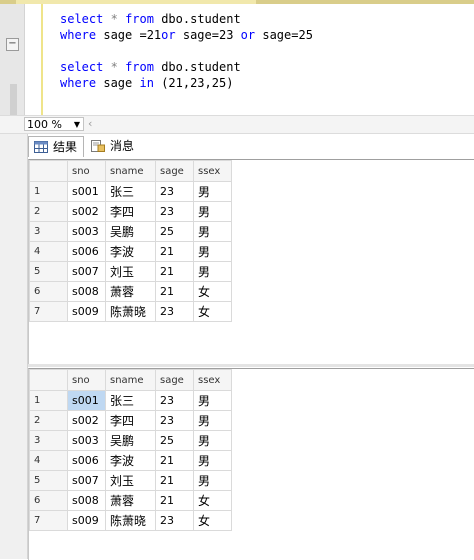 The image size is (474, 560). I want to click on grid-splitter, so click(251, 365).